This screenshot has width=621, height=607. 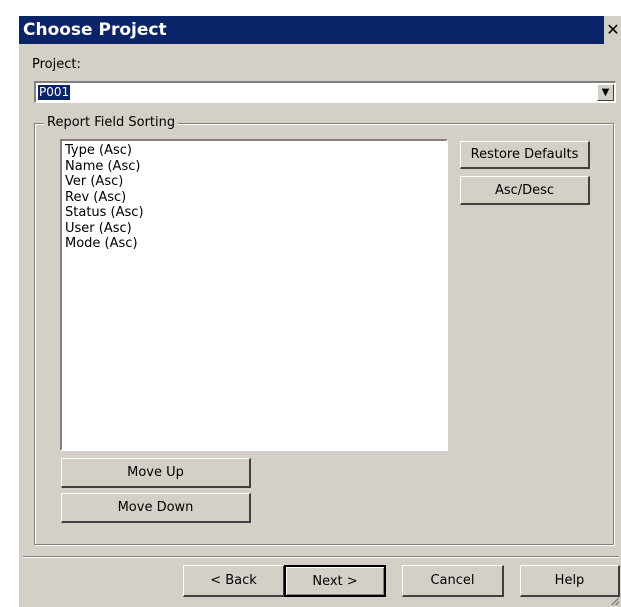 What do you see at coordinates (570, 581) in the screenshot?
I see `help-button: Help` at bounding box center [570, 581].